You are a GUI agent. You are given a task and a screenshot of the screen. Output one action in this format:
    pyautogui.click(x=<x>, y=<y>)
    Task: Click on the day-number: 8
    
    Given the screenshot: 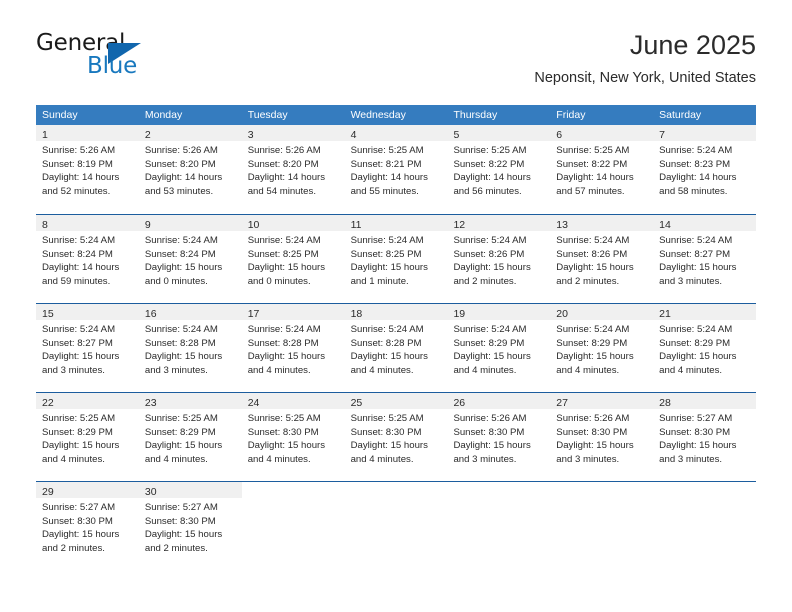 What is the action you would take?
    pyautogui.click(x=45, y=225)
    